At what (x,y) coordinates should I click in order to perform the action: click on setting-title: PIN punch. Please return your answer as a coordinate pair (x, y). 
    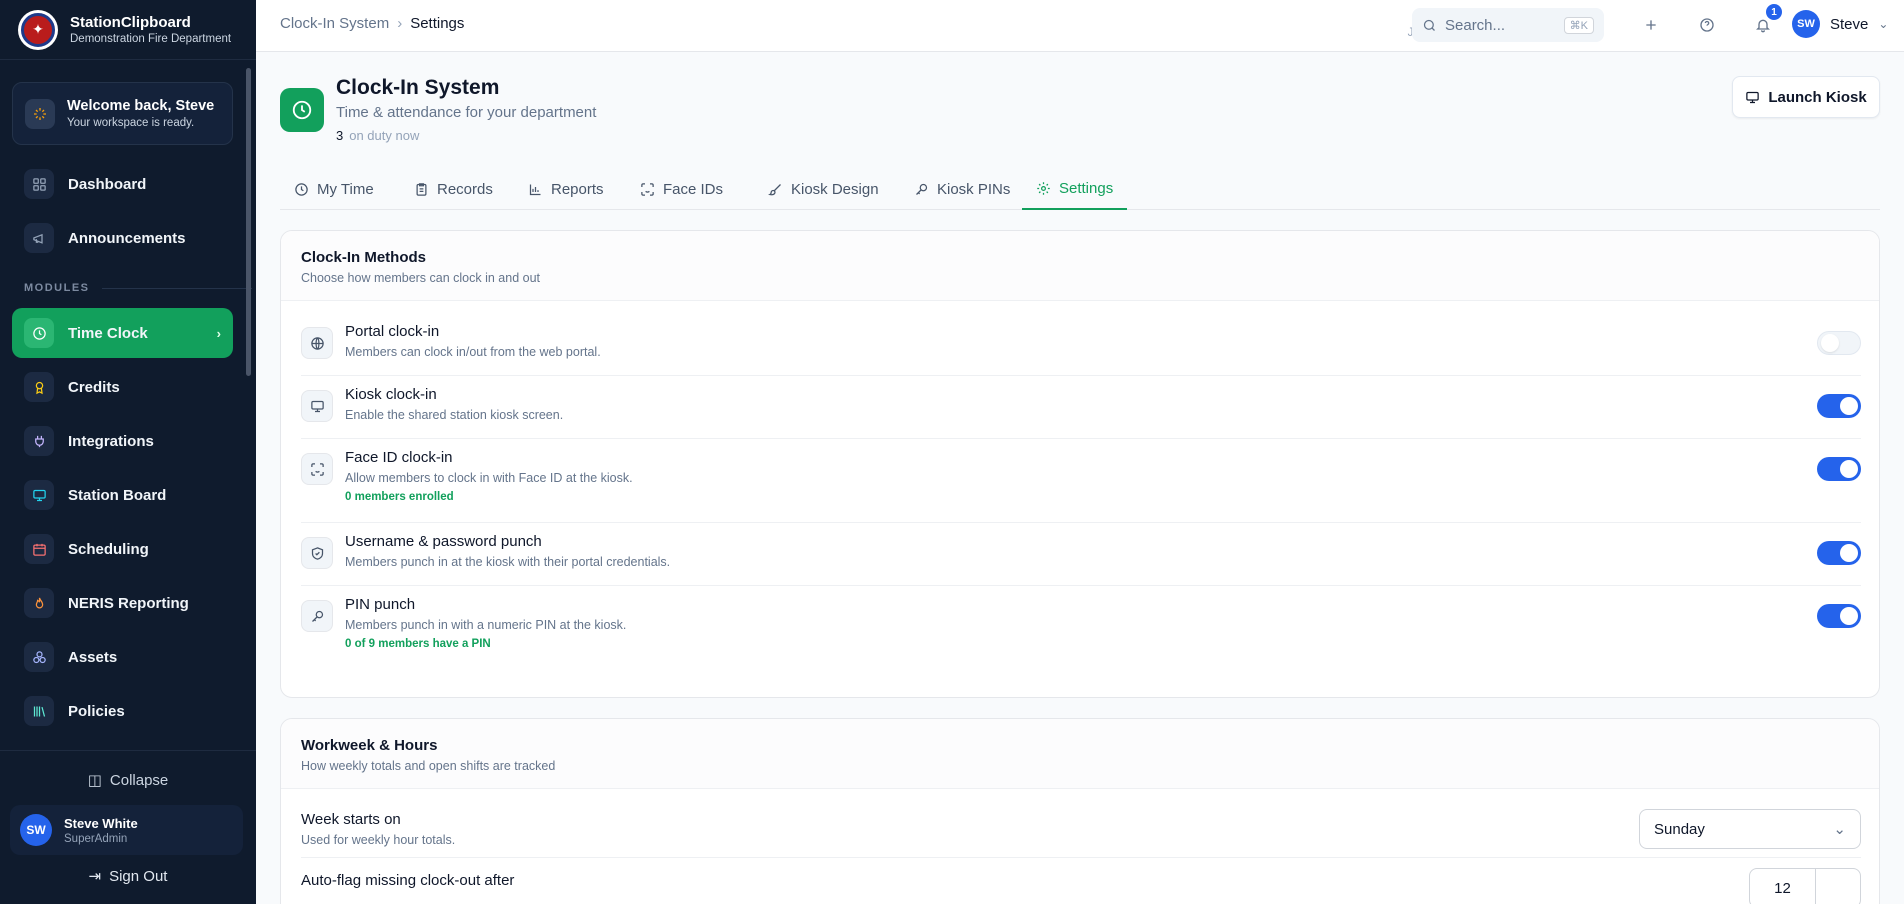
    Looking at the image, I should click on (380, 604).